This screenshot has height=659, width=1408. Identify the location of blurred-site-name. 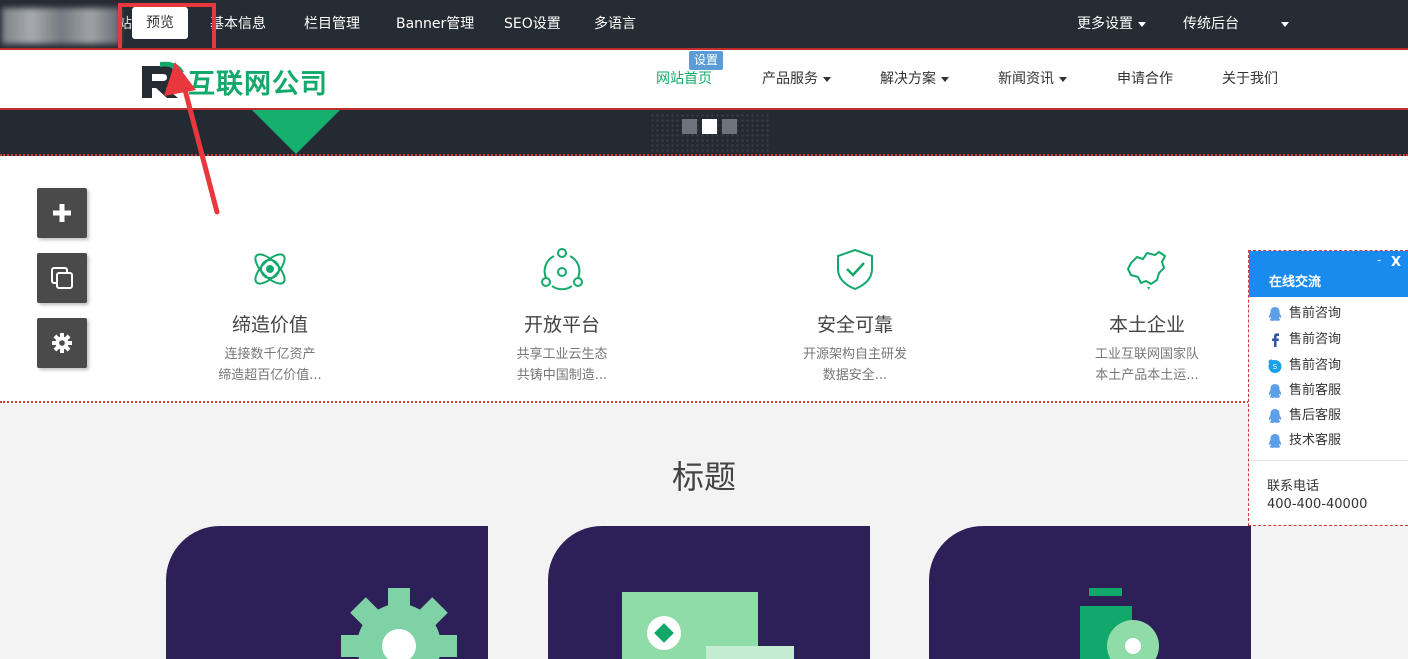
(61, 26).